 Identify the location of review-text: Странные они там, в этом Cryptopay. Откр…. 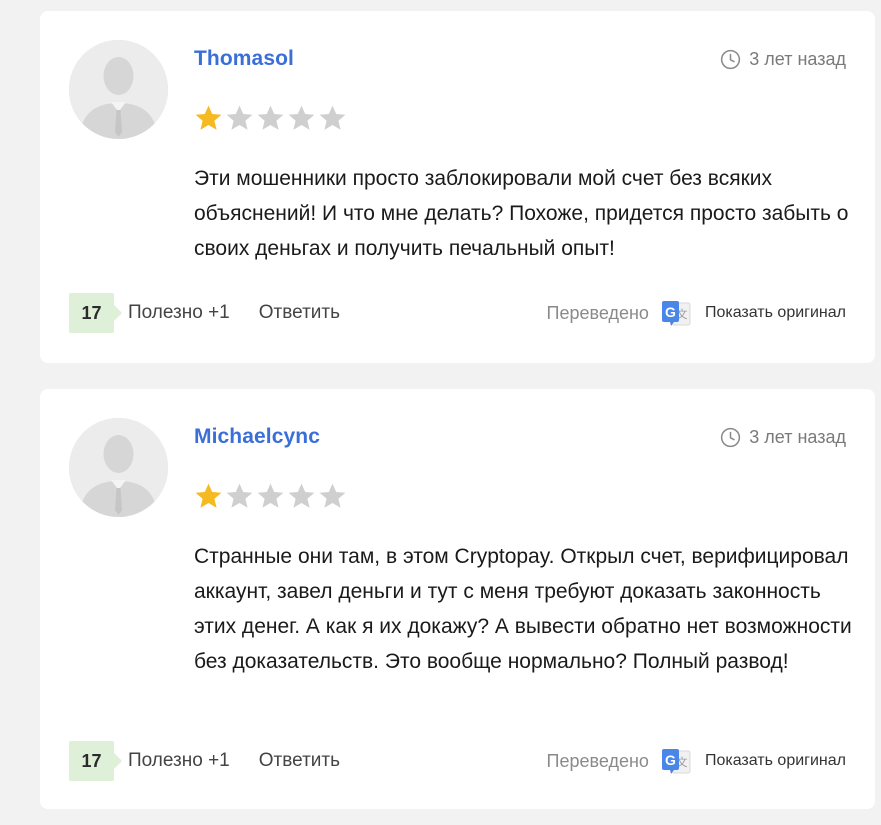
(523, 609).